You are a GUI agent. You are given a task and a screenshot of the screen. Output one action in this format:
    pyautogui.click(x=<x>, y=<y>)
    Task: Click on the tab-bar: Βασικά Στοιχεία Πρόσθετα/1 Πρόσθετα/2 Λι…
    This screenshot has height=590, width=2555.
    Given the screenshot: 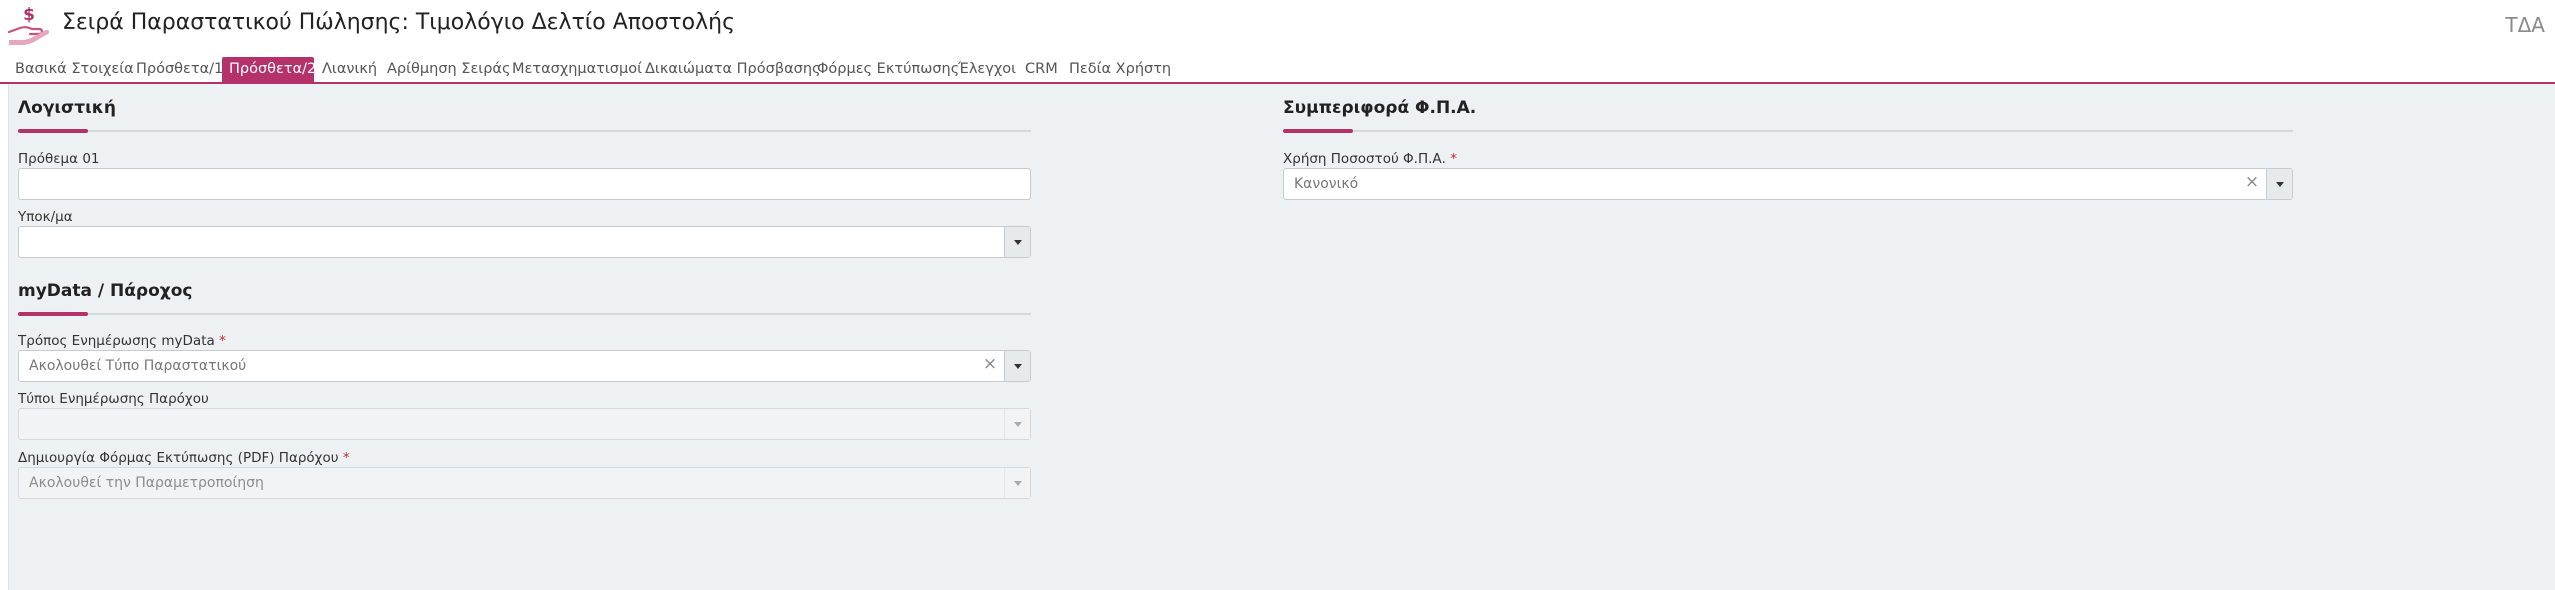 What is the action you would take?
    pyautogui.click(x=1277, y=69)
    